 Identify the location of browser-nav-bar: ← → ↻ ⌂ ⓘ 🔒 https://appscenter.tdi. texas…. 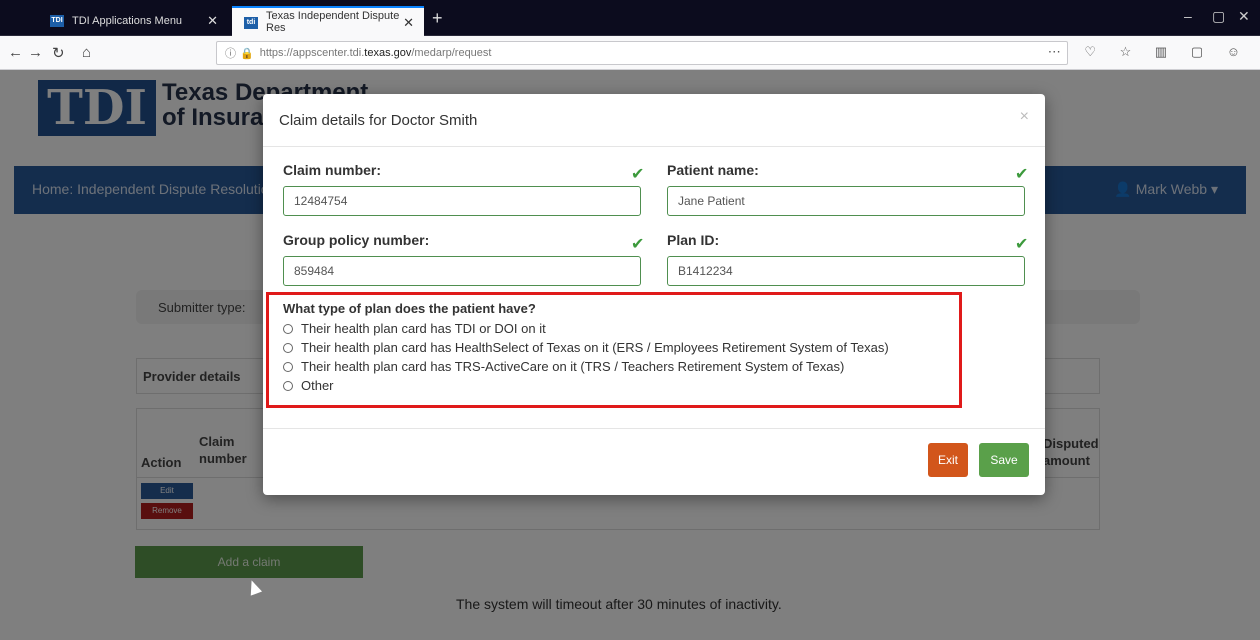
(630, 53).